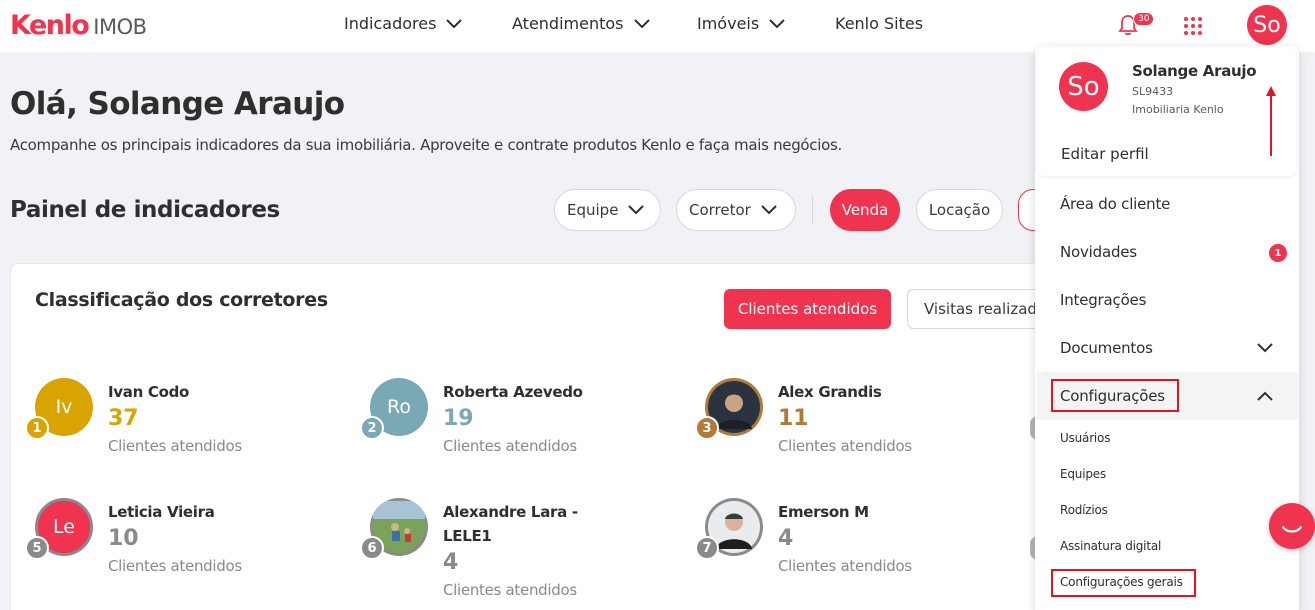  I want to click on ranking-title: Classificação dos corretores, so click(181, 300).